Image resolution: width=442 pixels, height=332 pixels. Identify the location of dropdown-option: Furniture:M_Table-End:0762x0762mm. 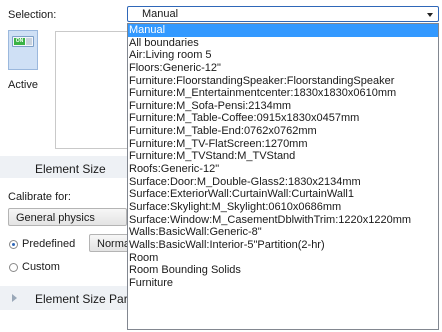
(283, 131).